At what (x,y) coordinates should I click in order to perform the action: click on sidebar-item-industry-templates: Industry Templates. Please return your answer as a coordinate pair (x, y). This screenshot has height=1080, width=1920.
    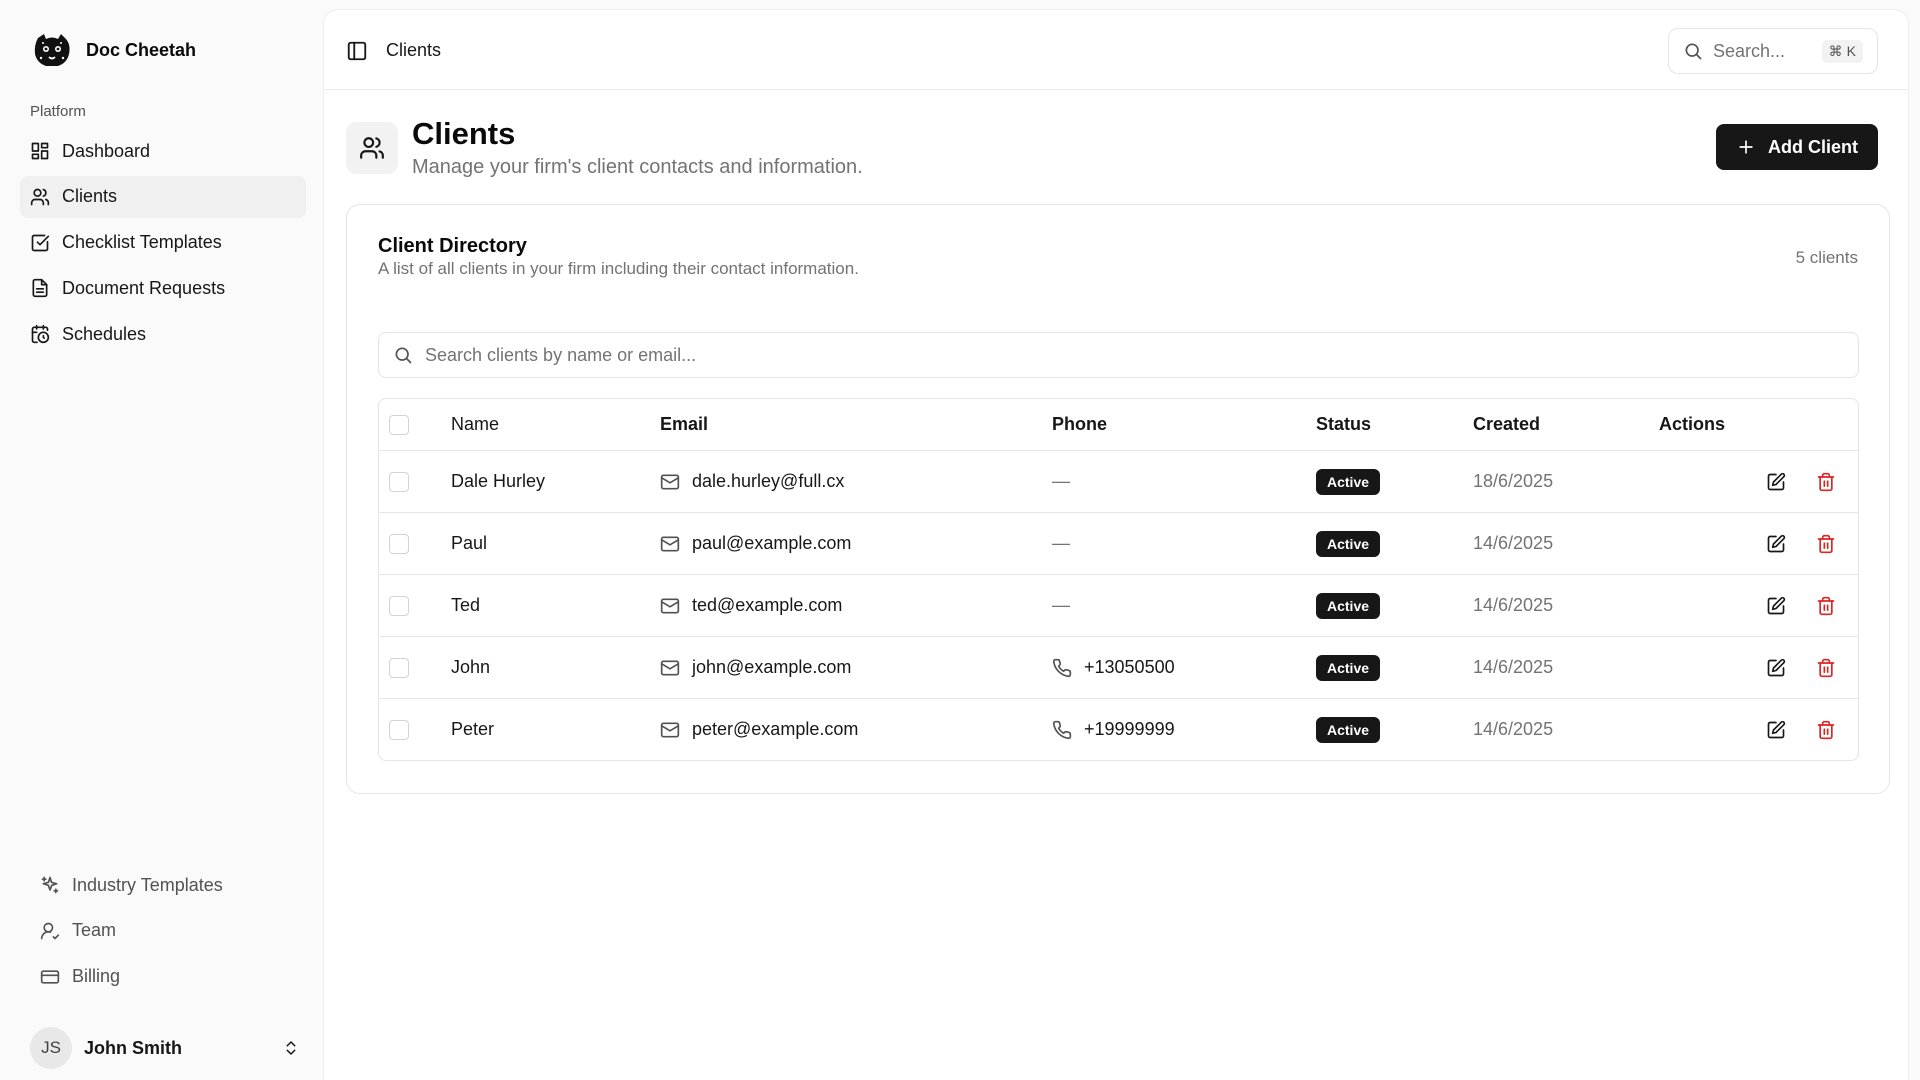
    Looking at the image, I should click on (168, 885).